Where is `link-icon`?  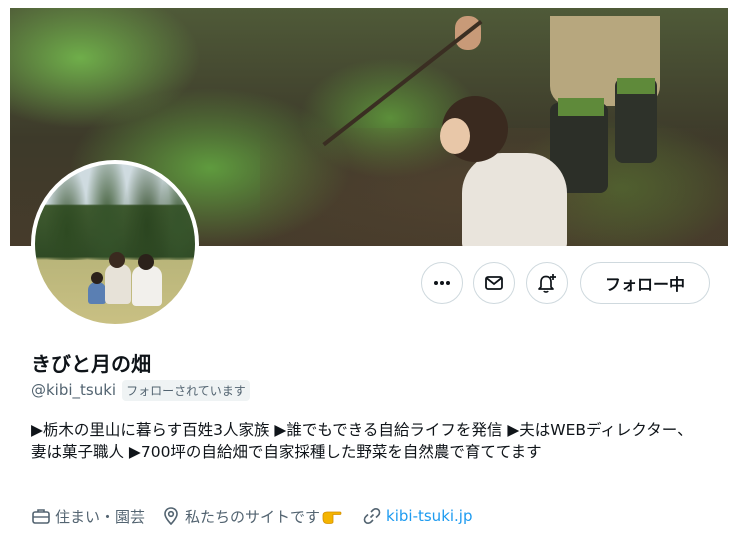
link-icon is located at coordinates (372, 516).